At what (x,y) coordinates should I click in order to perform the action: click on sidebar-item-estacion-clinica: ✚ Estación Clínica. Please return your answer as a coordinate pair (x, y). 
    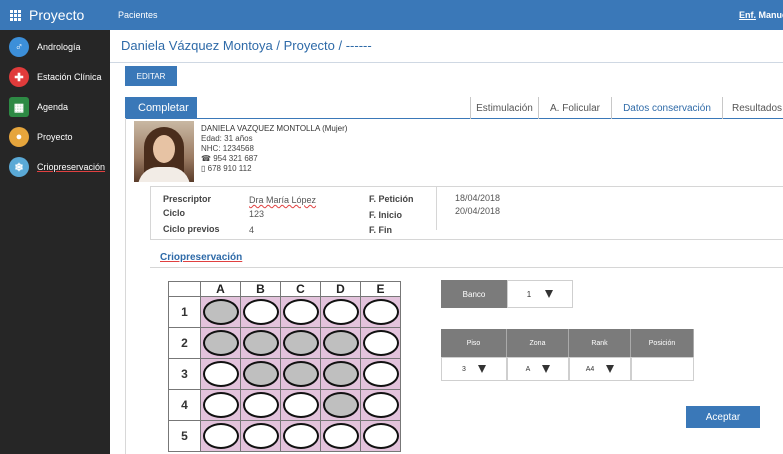
    Looking at the image, I should click on (55, 77).